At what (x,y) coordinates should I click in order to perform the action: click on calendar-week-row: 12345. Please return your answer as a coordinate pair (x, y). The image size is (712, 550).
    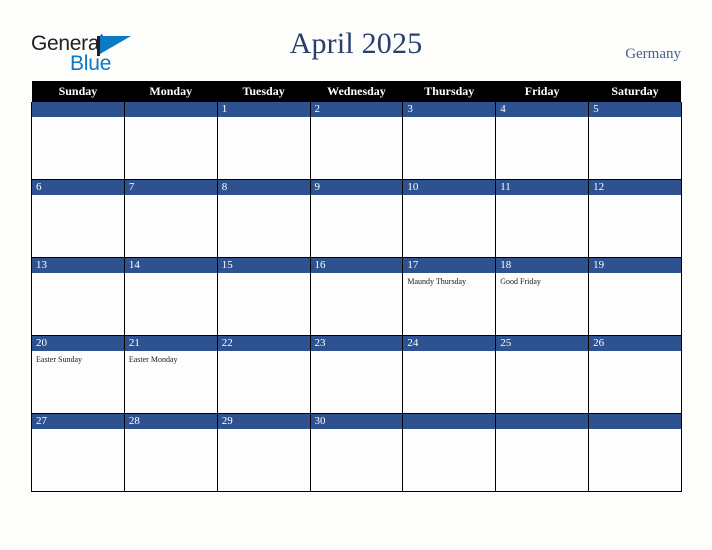
    Looking at the image, I should click on (356, 141).